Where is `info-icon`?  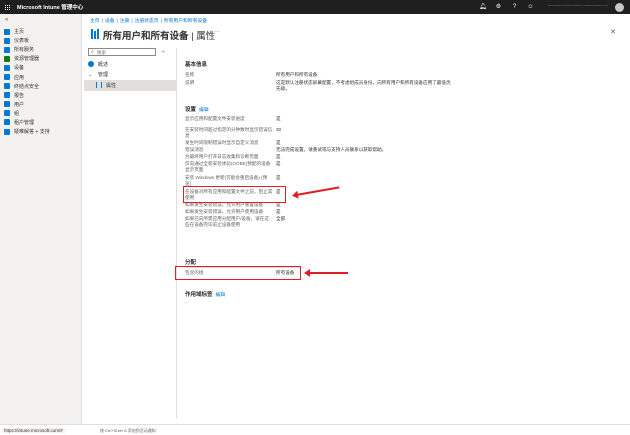 info-icon is located at coordinates (91, 64).